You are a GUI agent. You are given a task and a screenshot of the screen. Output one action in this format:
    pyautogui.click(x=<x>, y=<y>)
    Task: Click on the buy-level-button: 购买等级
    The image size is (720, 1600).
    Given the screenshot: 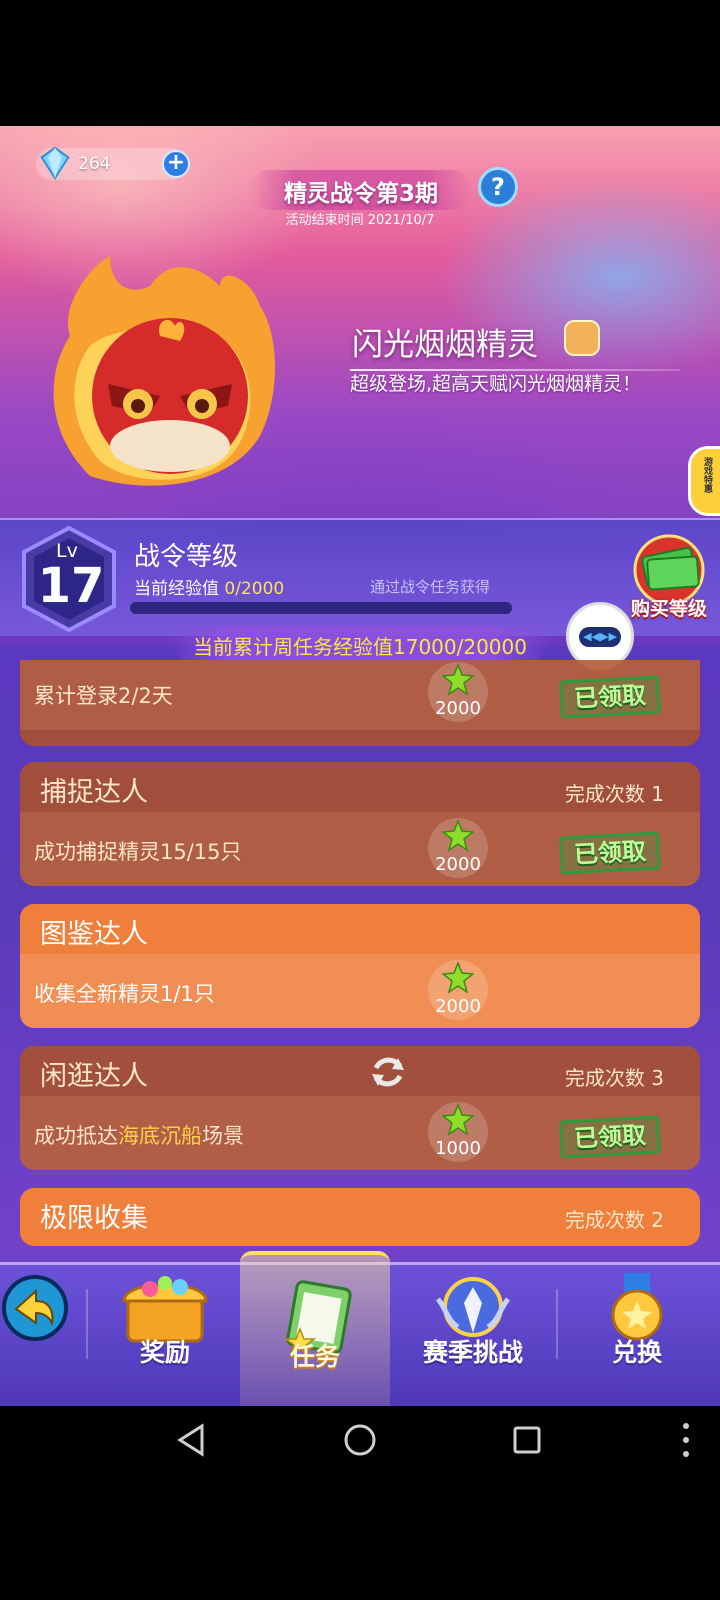 What is the action you would take?
    pyautogui.click(x=669, y=580)
    